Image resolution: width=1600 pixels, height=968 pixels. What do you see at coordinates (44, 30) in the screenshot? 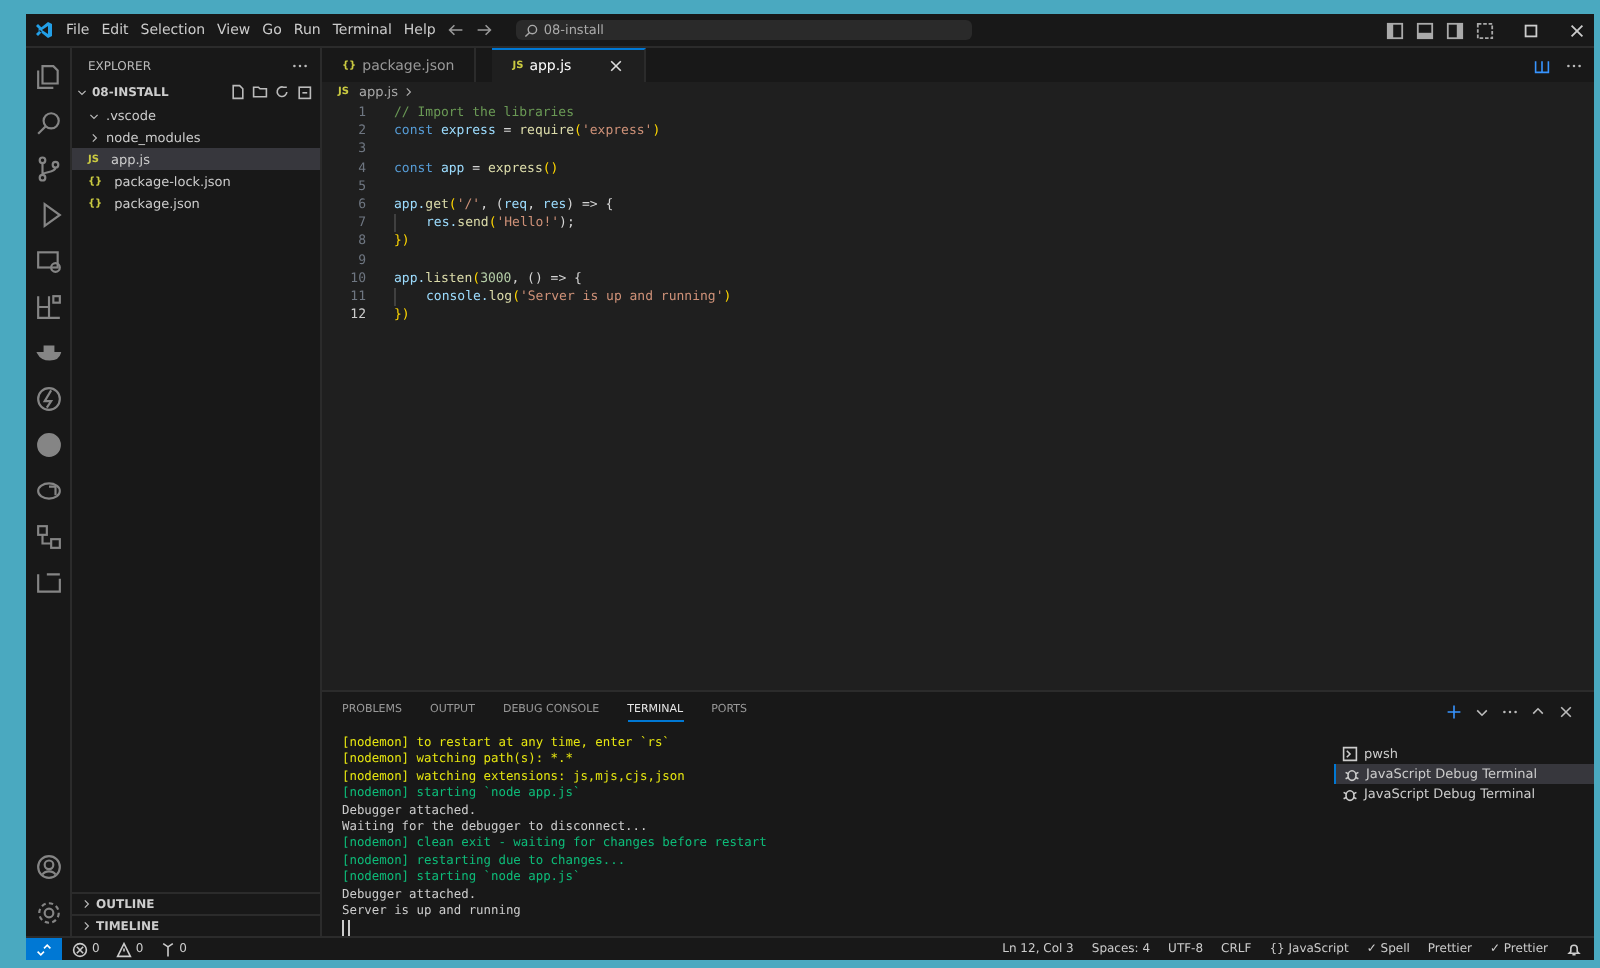
I see `logo-icon` at bounding box center [44, 30].